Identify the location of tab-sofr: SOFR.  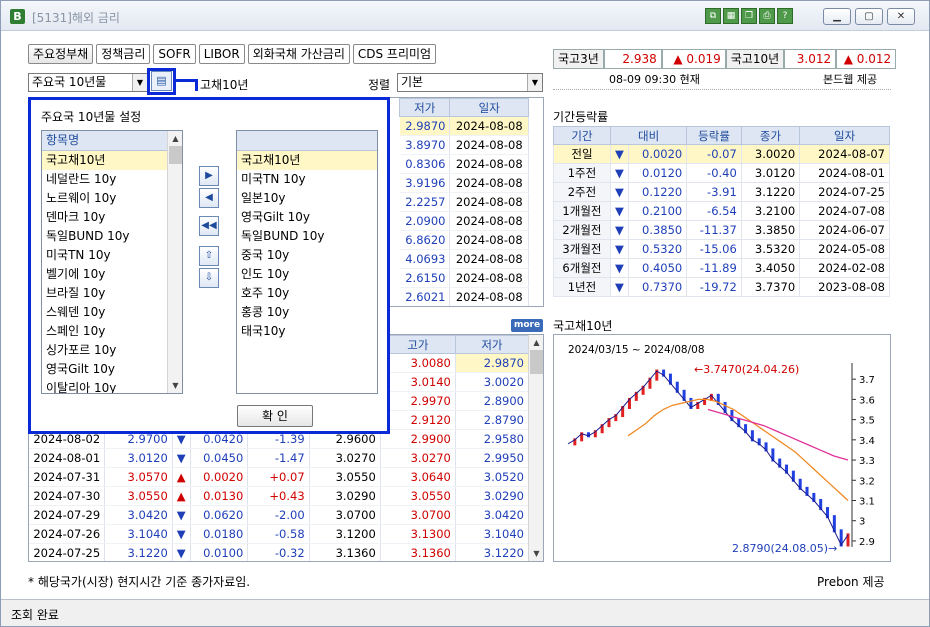
(174, 54).